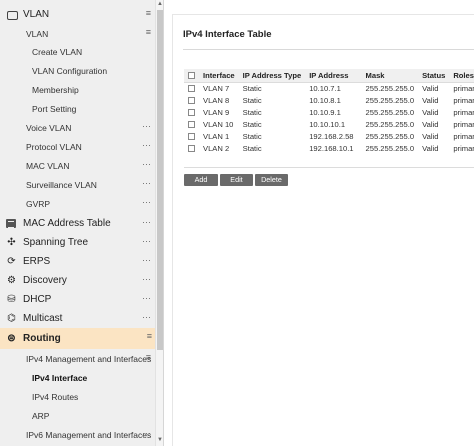 The height and width of the screenshot is (446, 474). I want to click on select-all-checkbox, so click(191, 76).